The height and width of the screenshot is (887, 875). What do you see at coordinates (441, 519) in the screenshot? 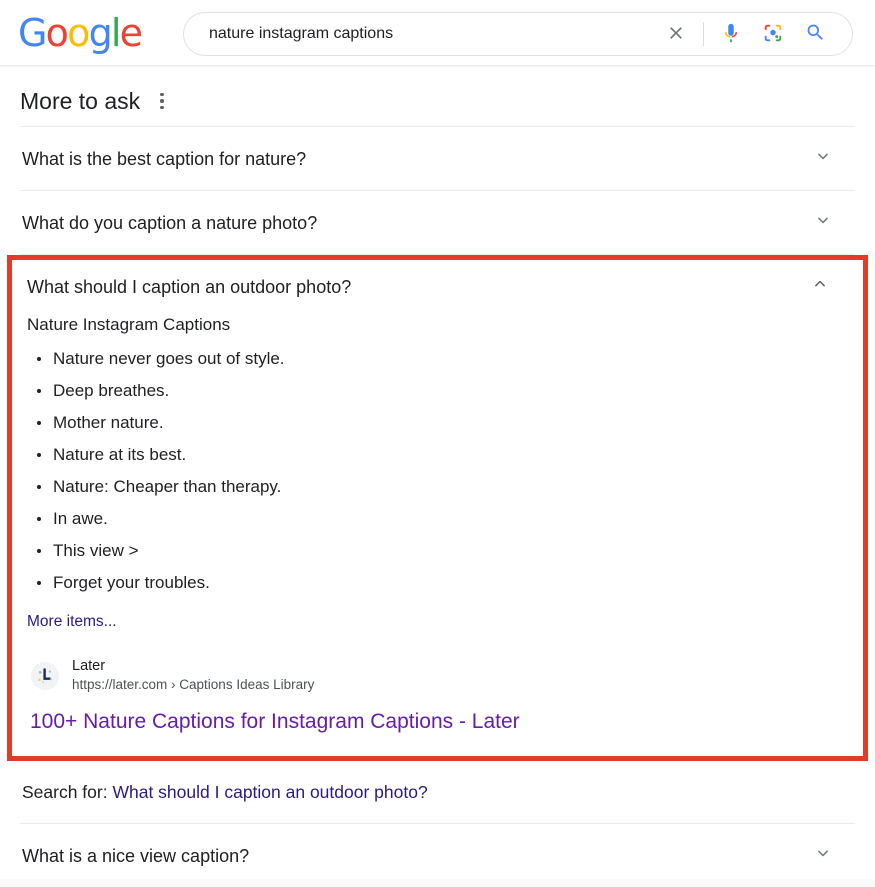
I see `list-item: In awe.` at bounding box center [441, 519].